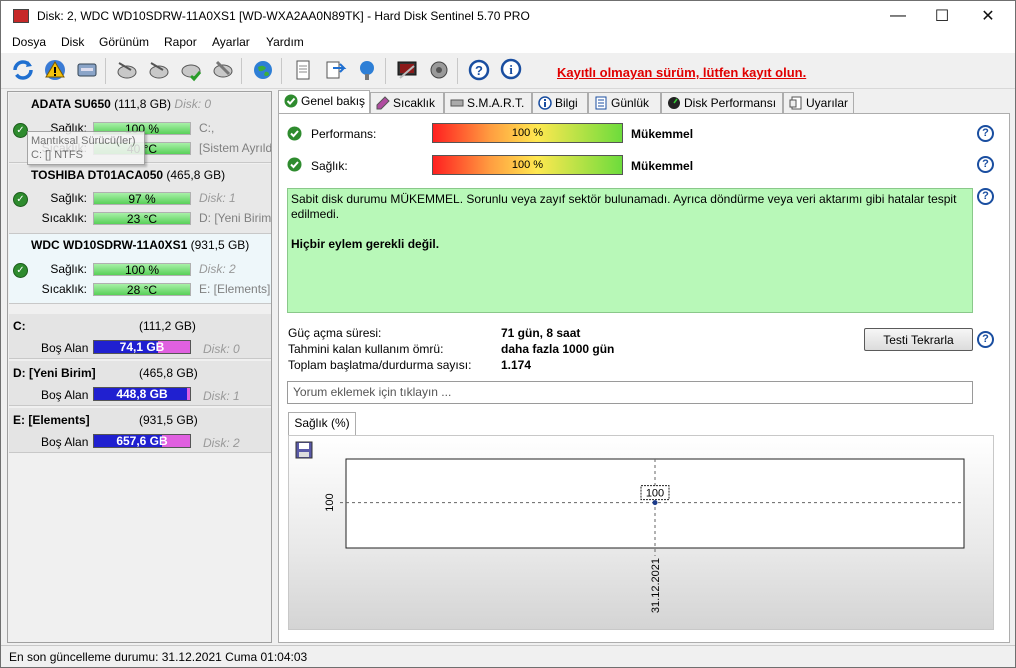  Describe the element at coordinates (140, 245) in the screenshot. I see `disk-name: WDC WD10SDRW-11A0XS1 (931,5 GB)` at that location.